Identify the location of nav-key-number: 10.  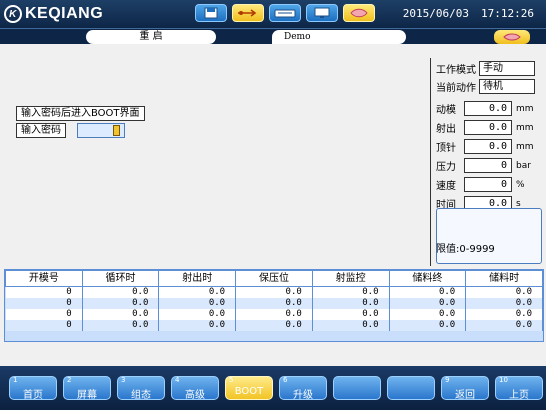
(503, 380).